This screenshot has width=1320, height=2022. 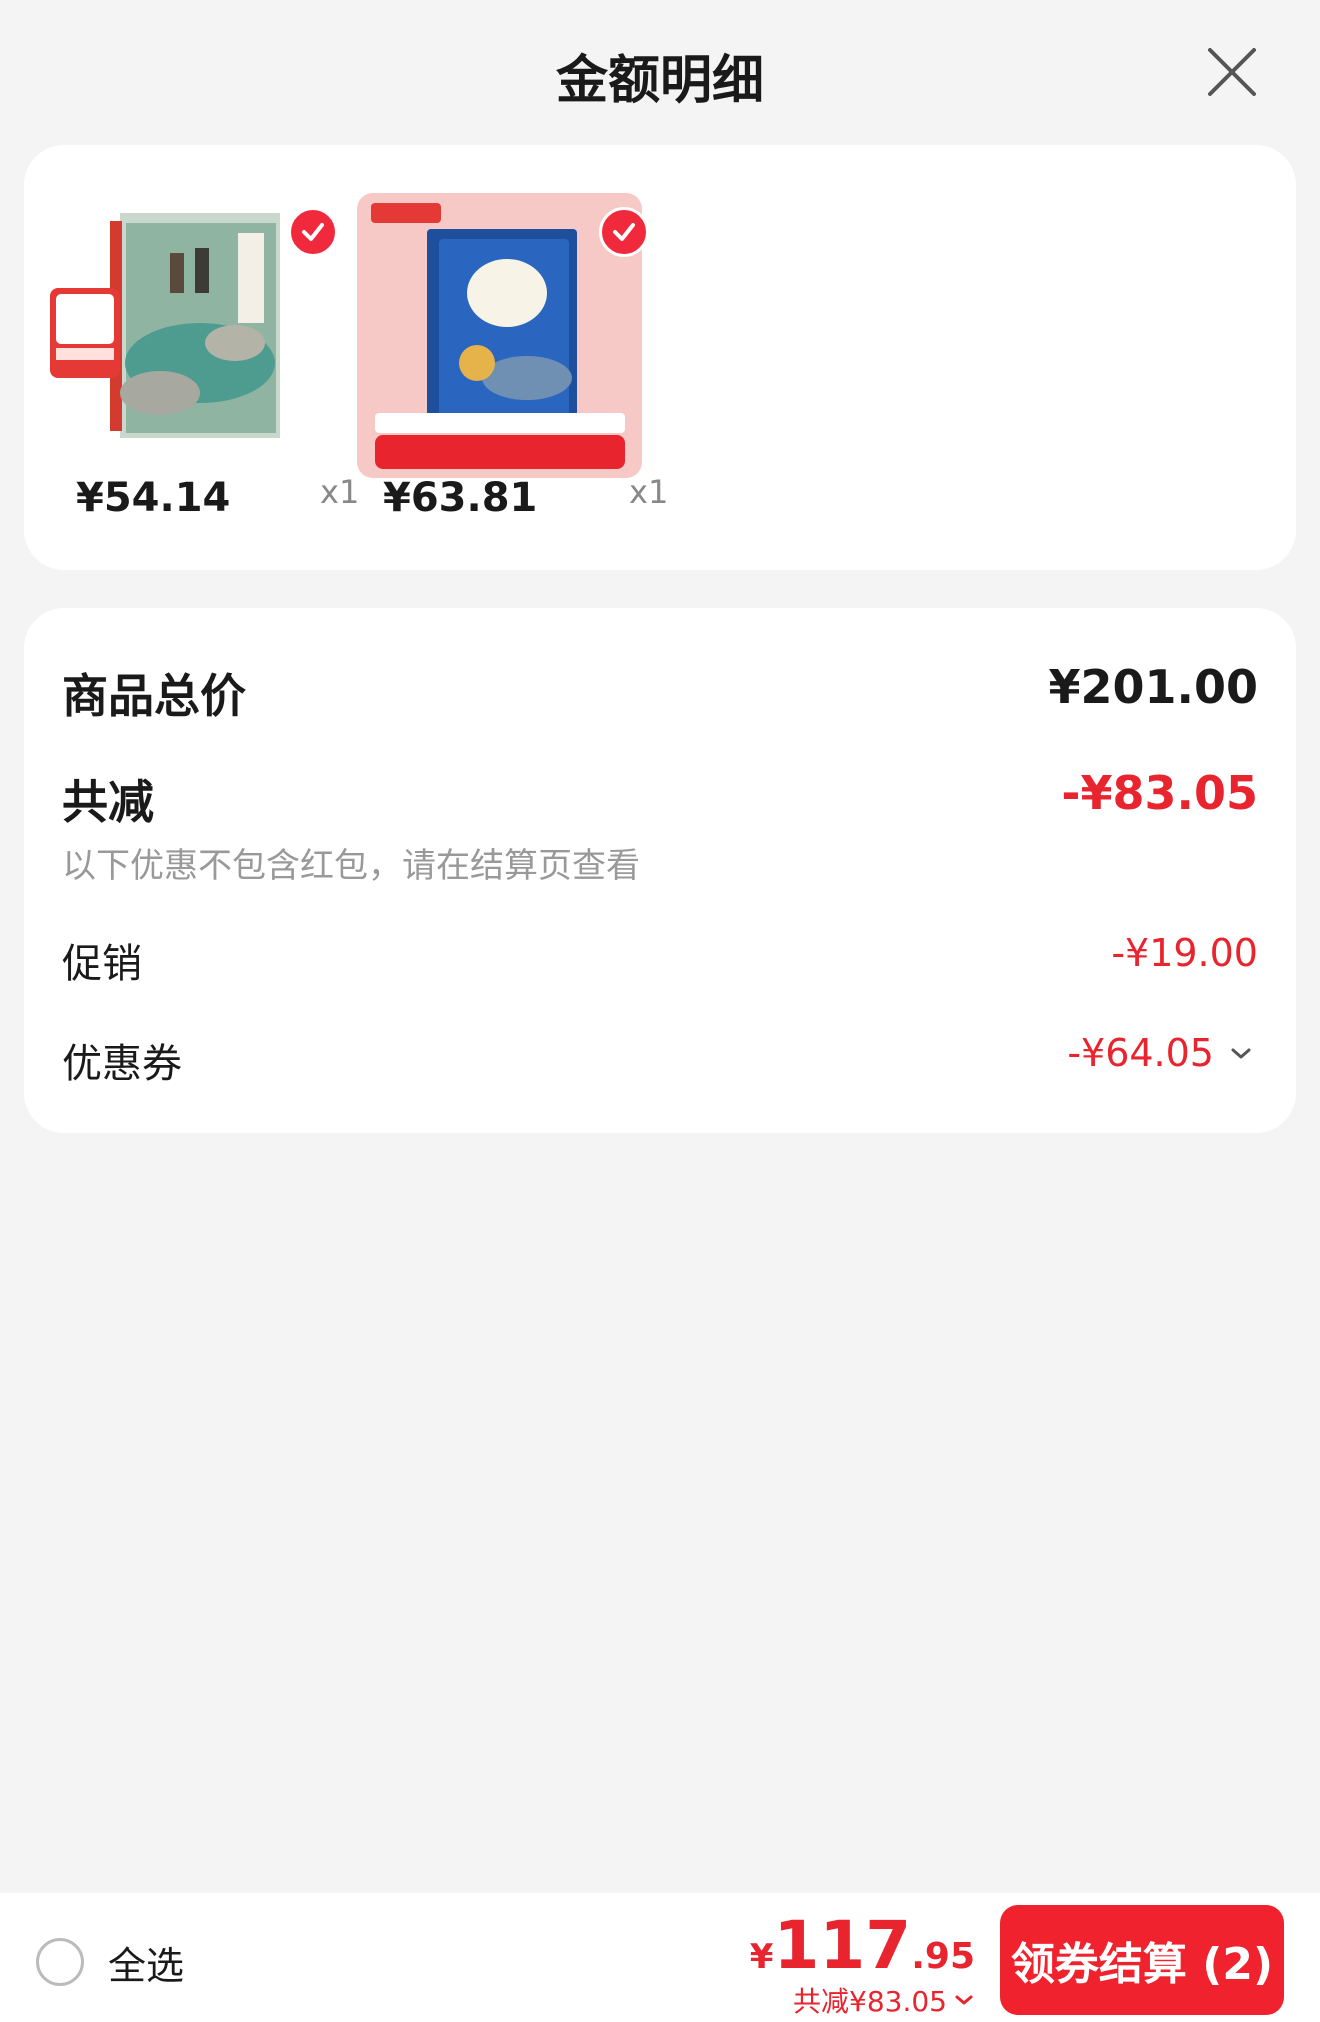 What do you see at coordinates (153, 498) in the screenshot?
I see `product-price: ¥54.14` at bounding box center [153, 498].